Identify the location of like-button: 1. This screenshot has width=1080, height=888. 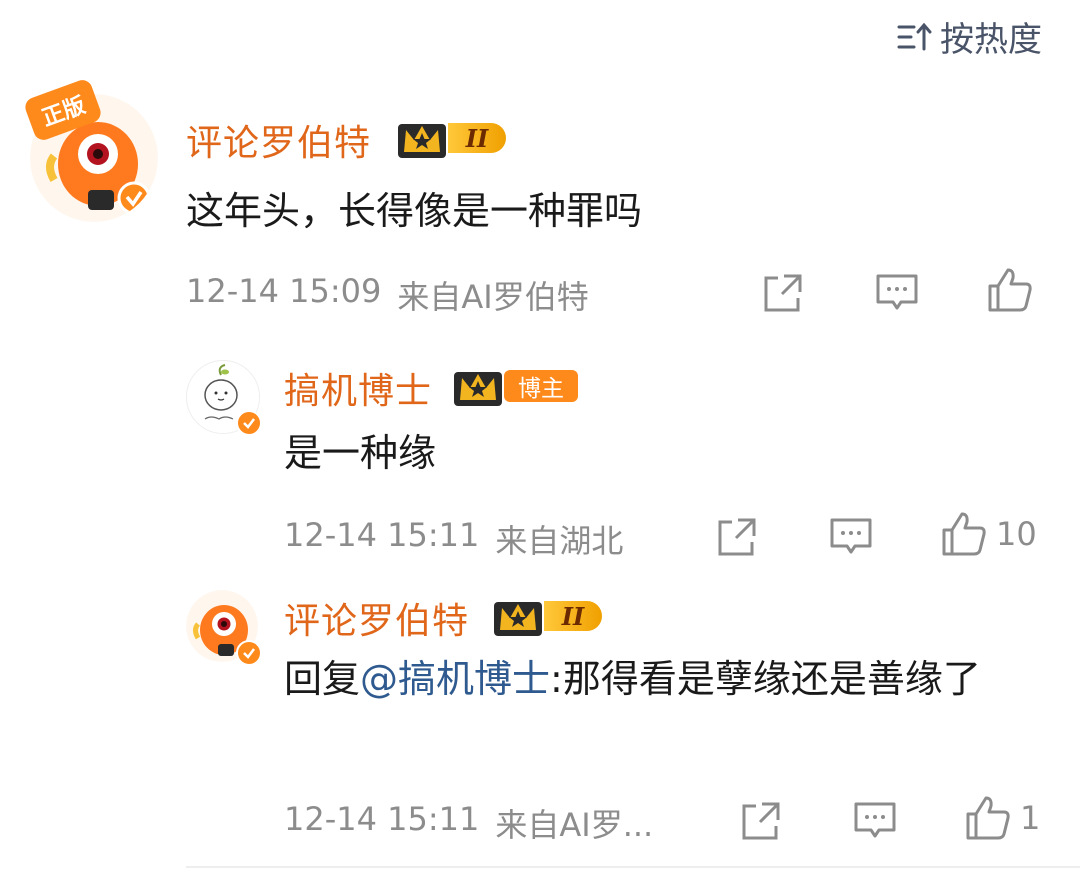
(1002, 818).